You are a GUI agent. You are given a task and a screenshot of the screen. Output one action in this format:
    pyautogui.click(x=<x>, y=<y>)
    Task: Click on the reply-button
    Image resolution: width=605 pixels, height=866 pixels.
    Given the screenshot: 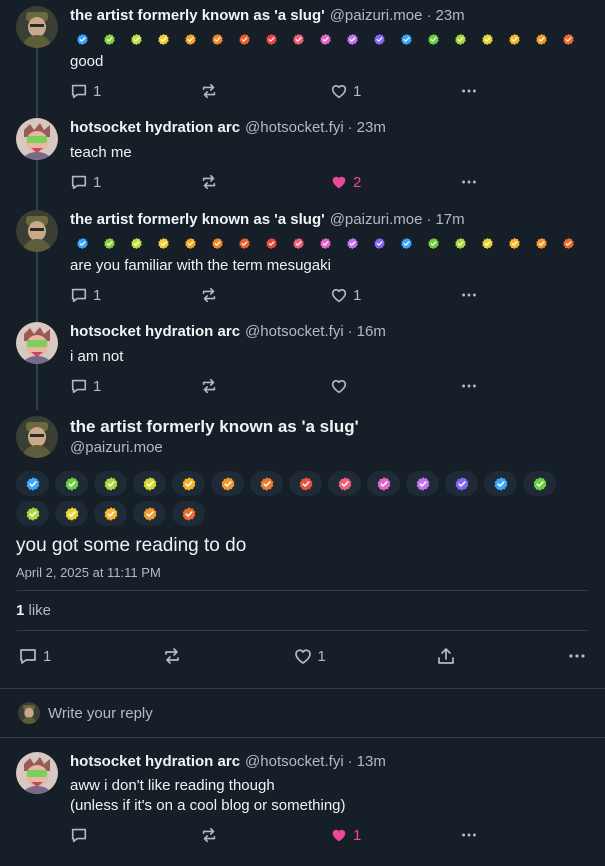 What is the action you would take?
    pyautogui.click(x=135, y=835)
    